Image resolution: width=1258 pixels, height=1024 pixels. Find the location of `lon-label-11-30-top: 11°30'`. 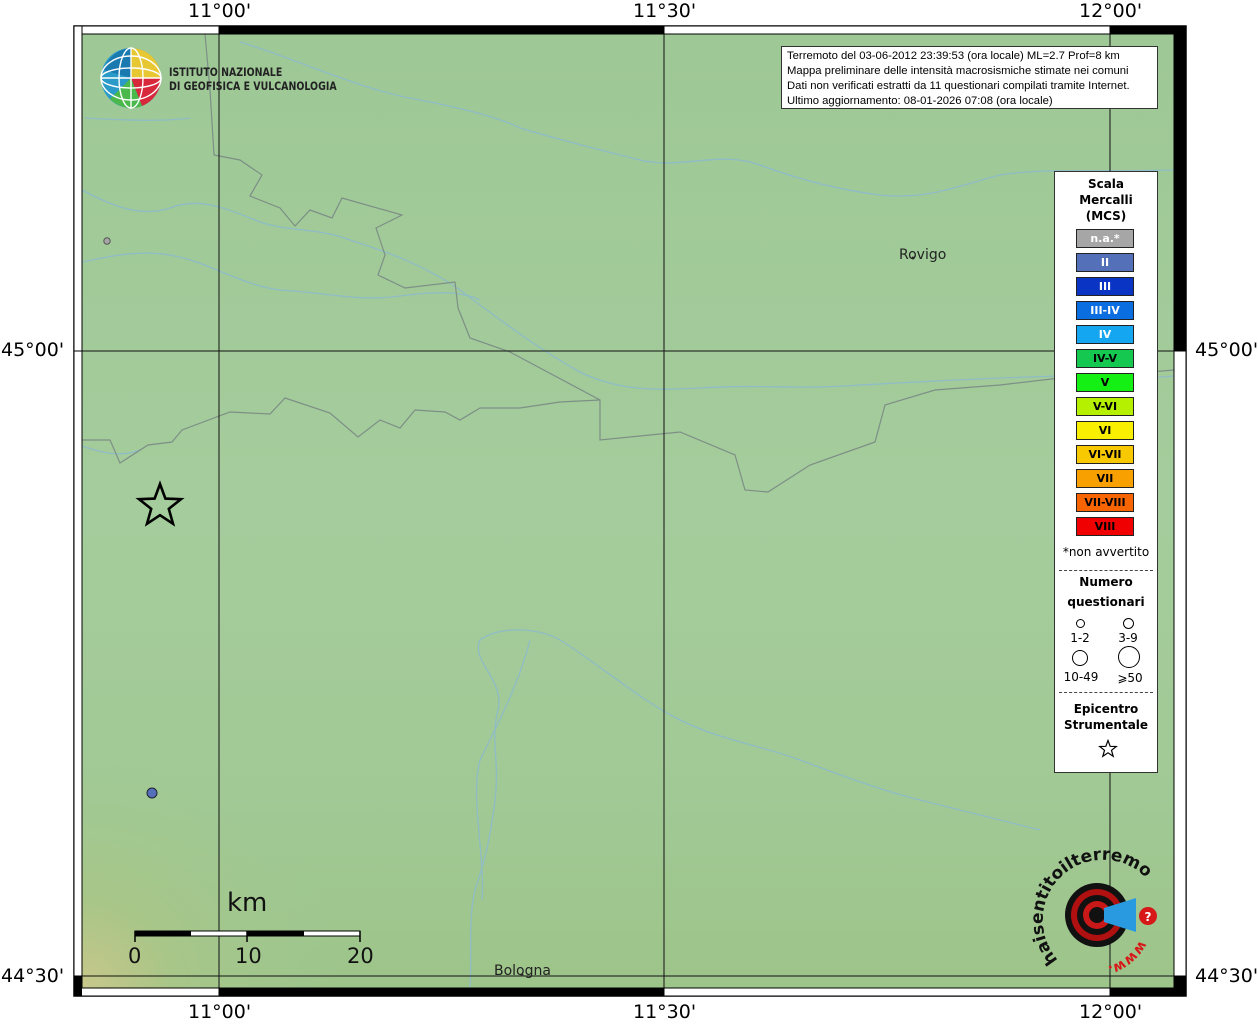

lon-label-11-30-top: 11°30' is located at coordinates (665, 11).